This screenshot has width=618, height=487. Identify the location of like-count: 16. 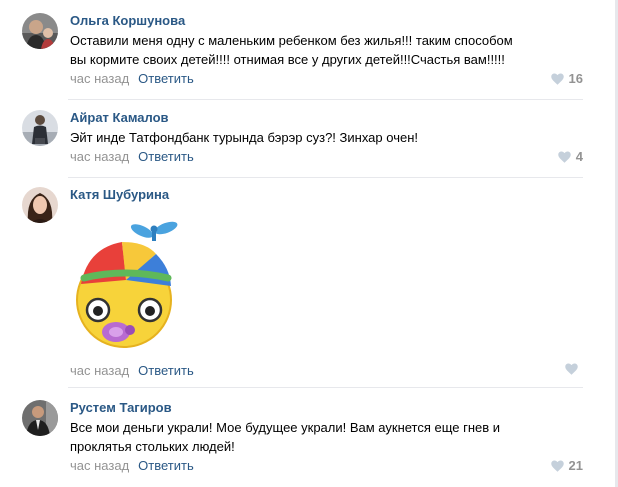
(575, 78).